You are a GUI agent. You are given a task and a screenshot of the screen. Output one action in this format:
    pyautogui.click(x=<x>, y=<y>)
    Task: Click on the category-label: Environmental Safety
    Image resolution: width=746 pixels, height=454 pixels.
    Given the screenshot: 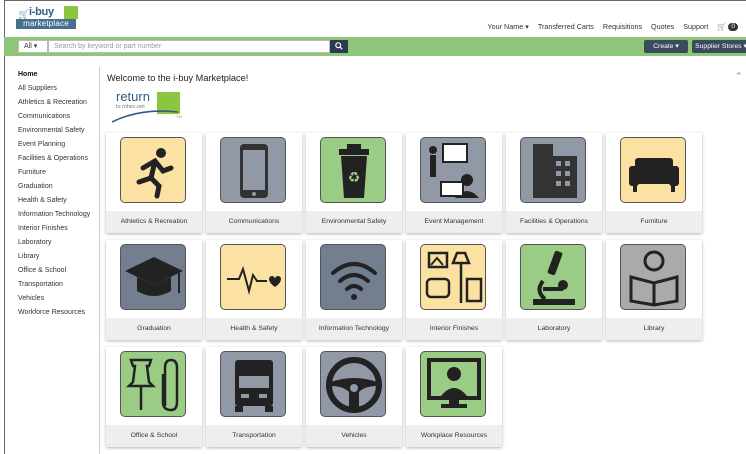 What is the action you would take?
    pyautogui.click(x=354, y=222)
    